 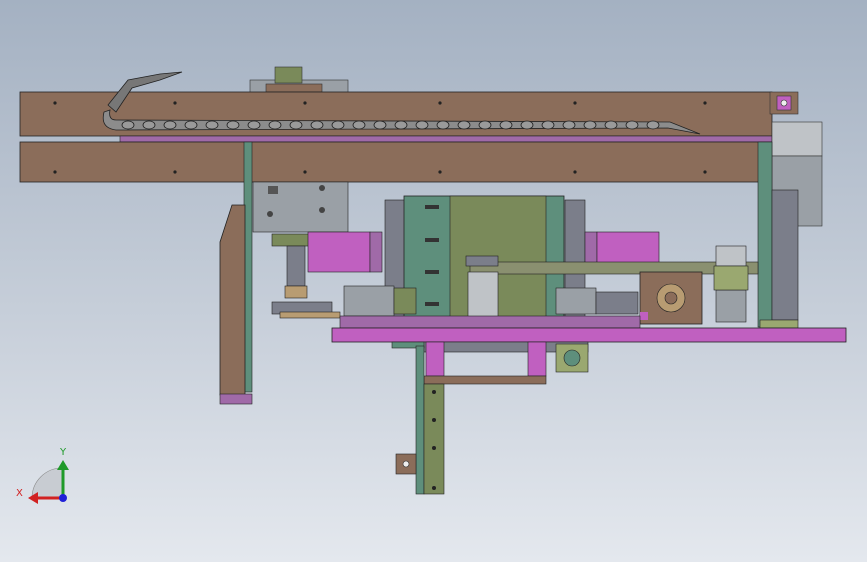 What do you see at coordinates (63, 452) in the screenshot?
I see `y-axis-label: Y` at bounding box center [63, 452].